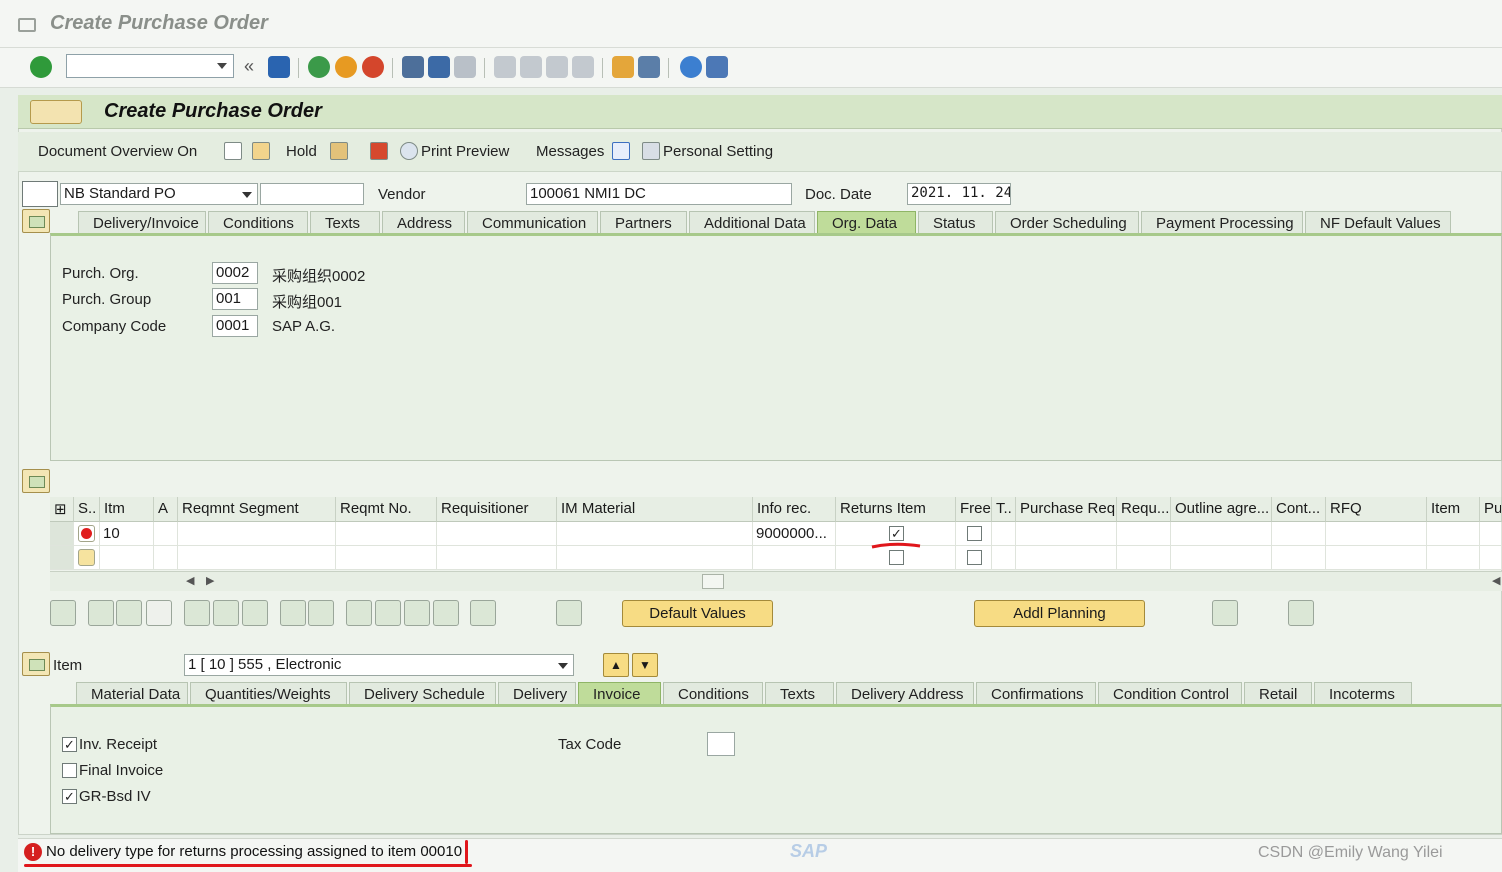  I want to click on company-code-field: 0001, so click(235, 326).